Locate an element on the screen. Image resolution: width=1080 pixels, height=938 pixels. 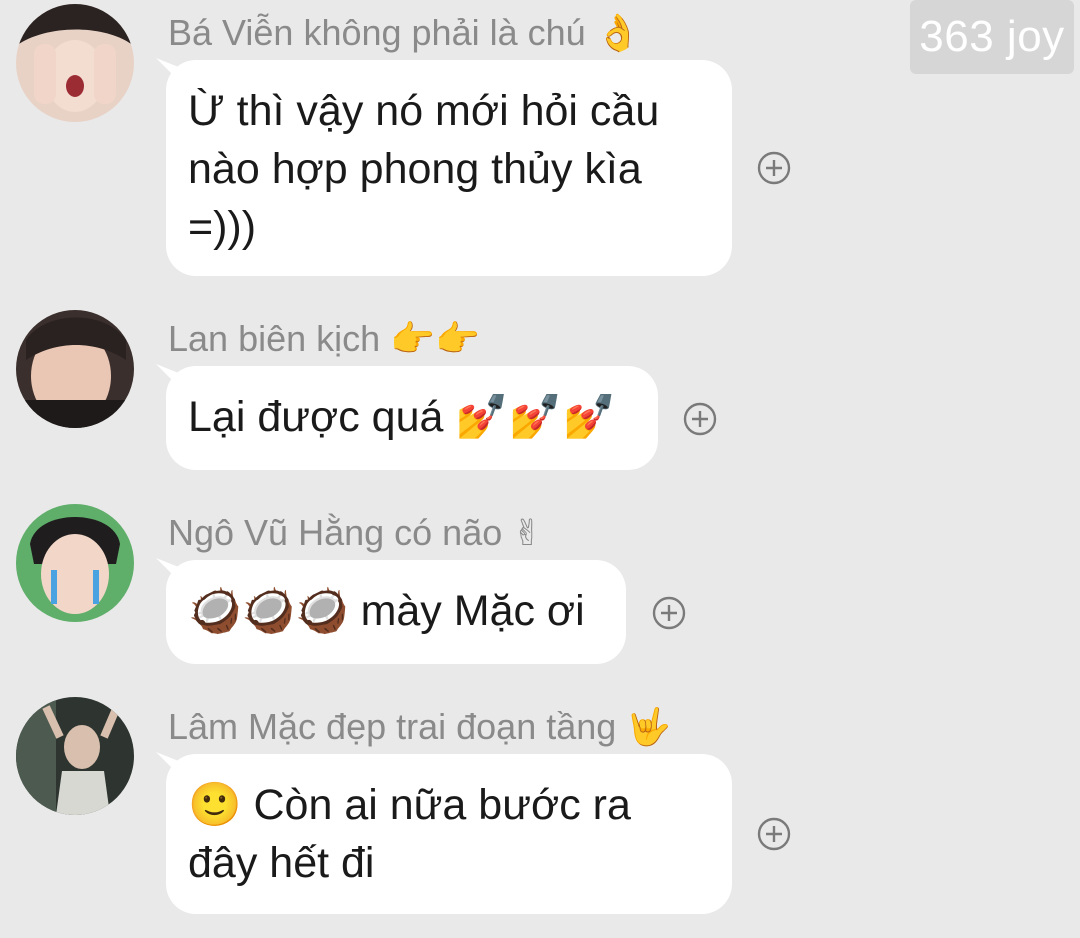
sender-name: Ngô Vũ Hằng có não ✌ is located at coordinates (355, 533).